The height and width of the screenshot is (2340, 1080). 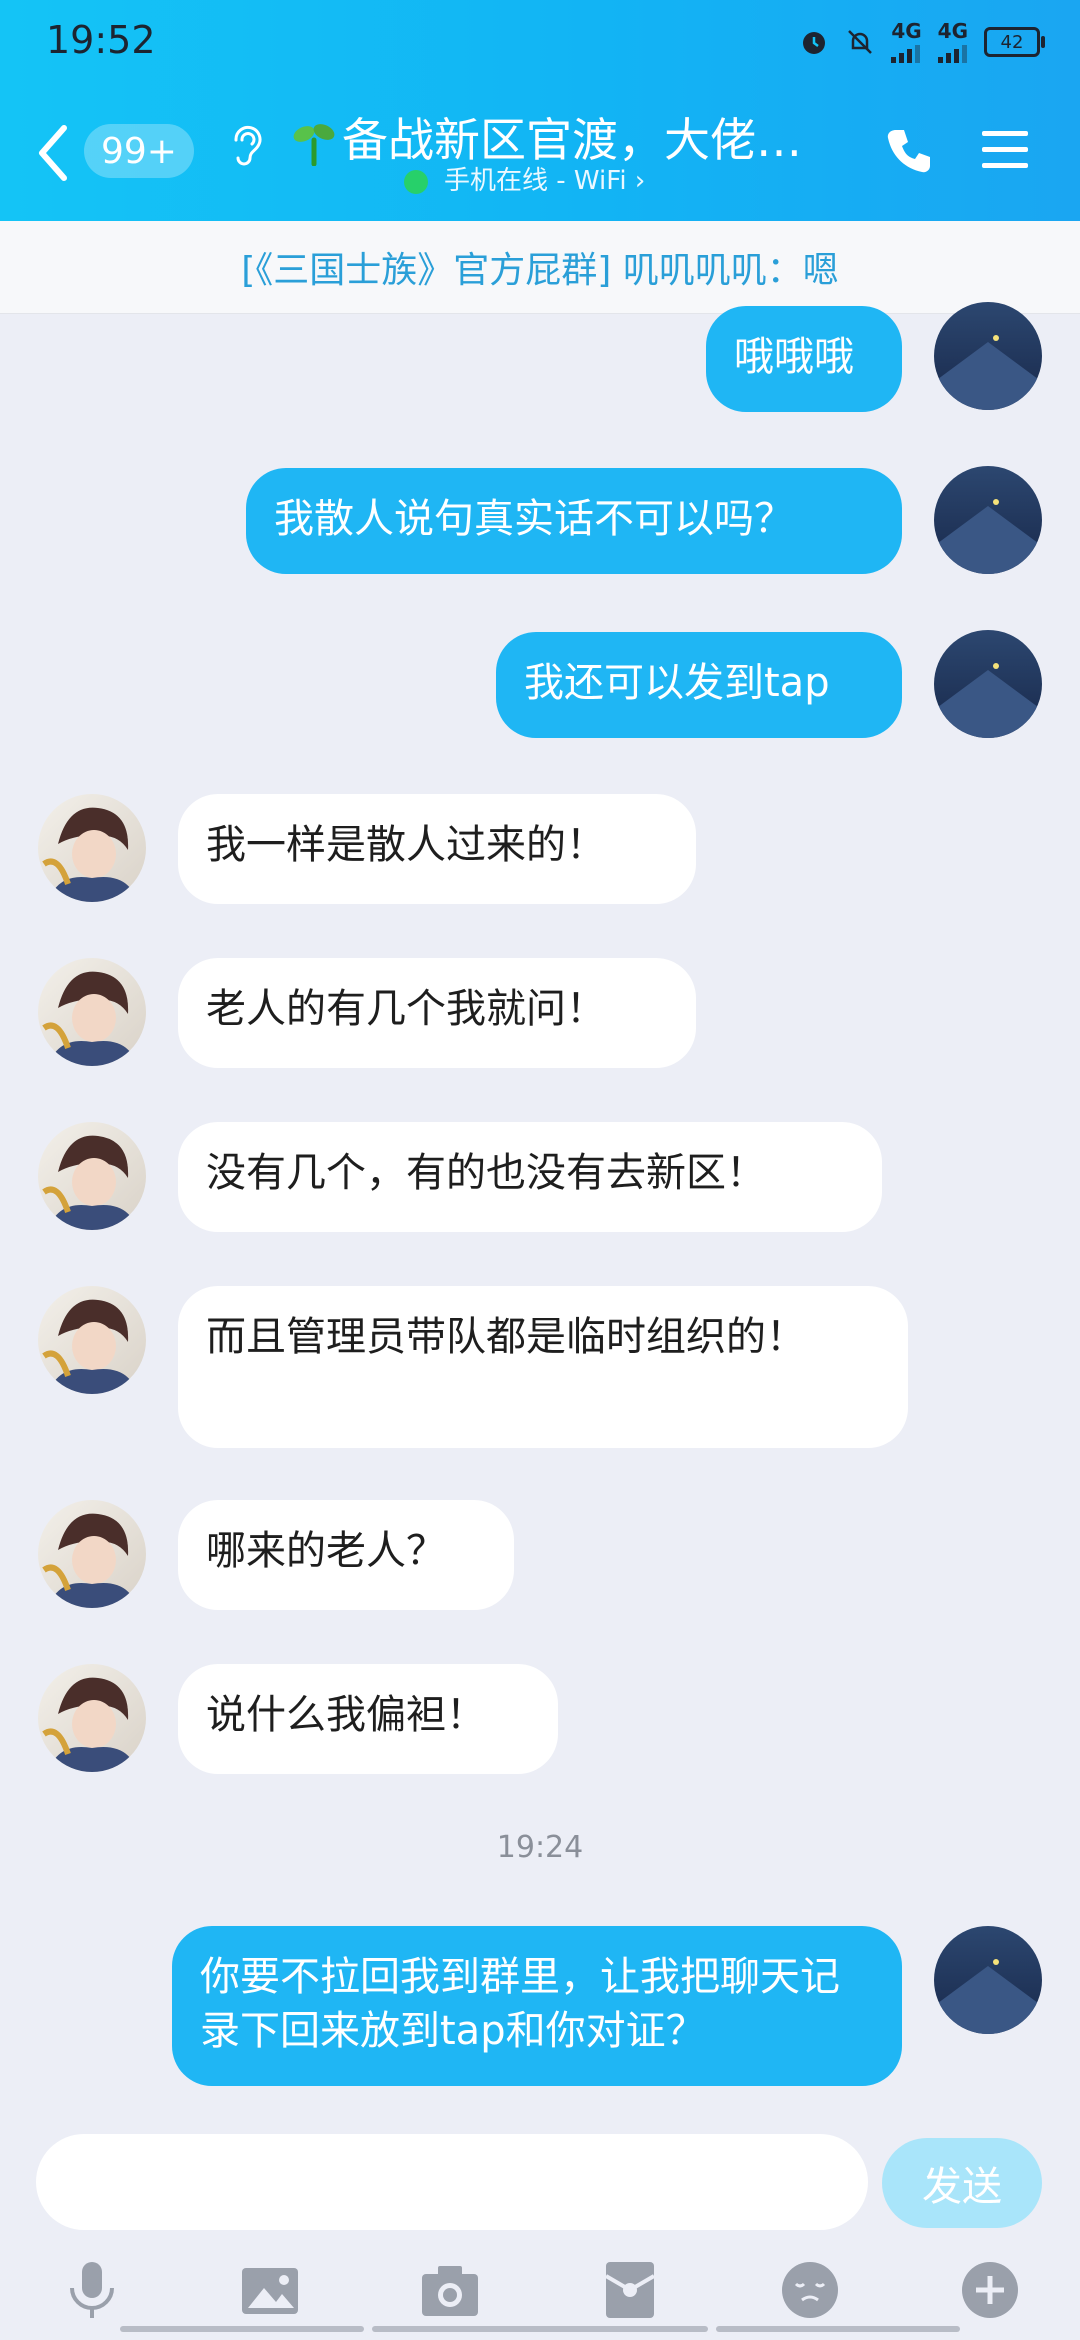 I want to click on message-text: 哦哦哦, so click(x=794, y=357).